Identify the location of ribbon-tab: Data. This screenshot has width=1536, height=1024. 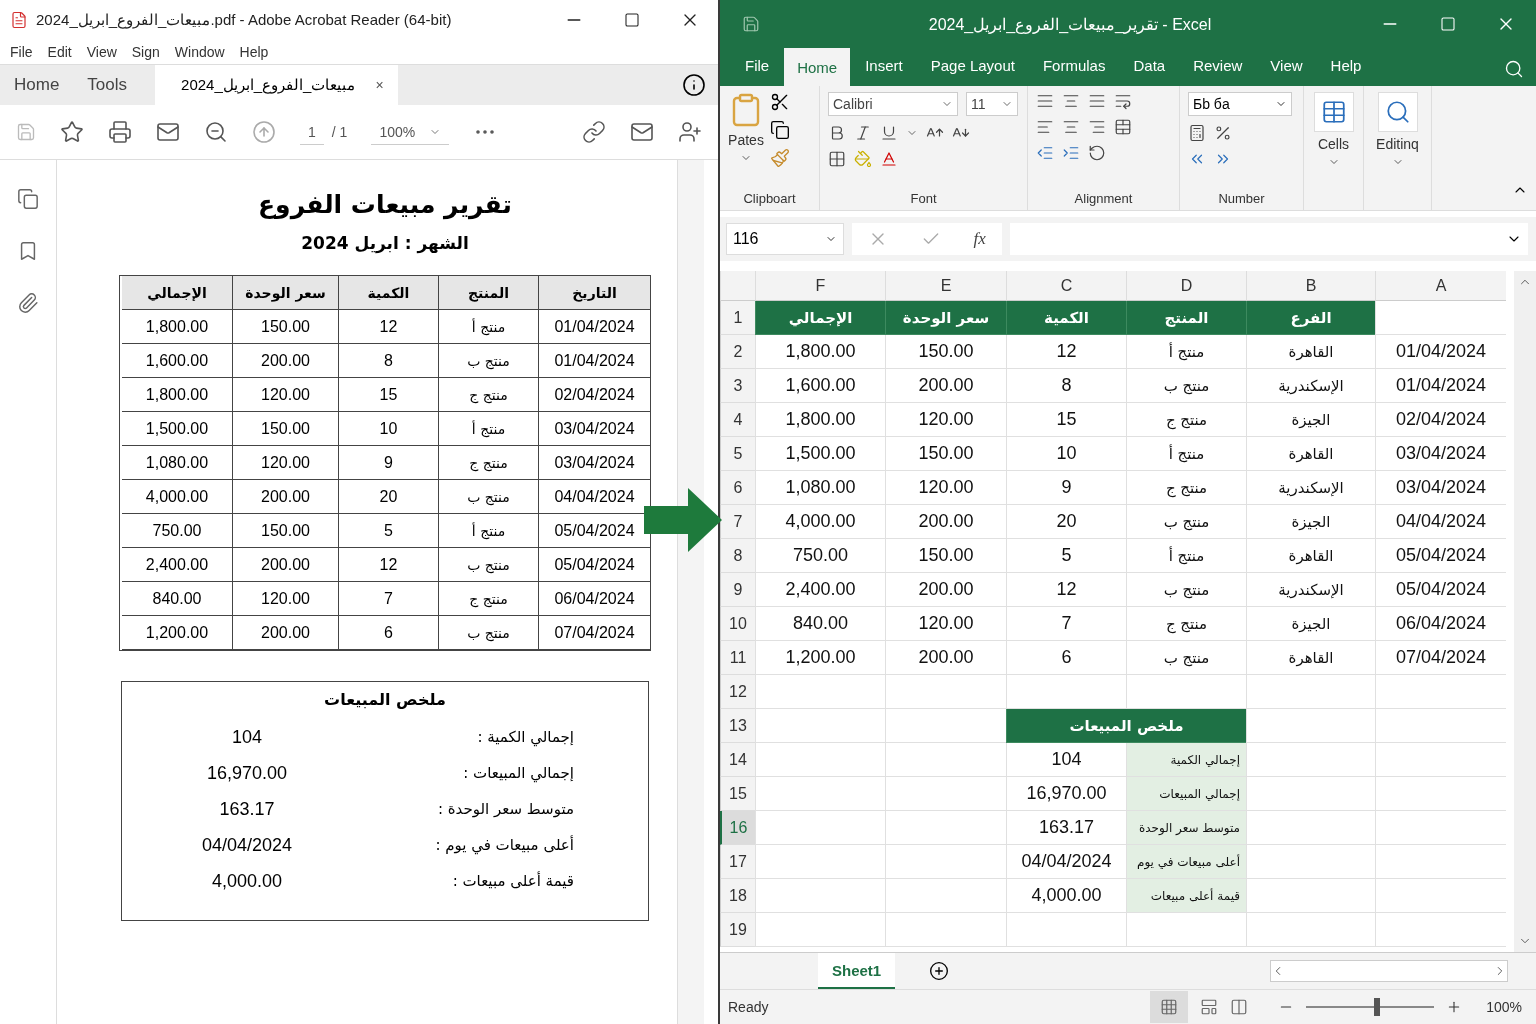
(1149, 65).